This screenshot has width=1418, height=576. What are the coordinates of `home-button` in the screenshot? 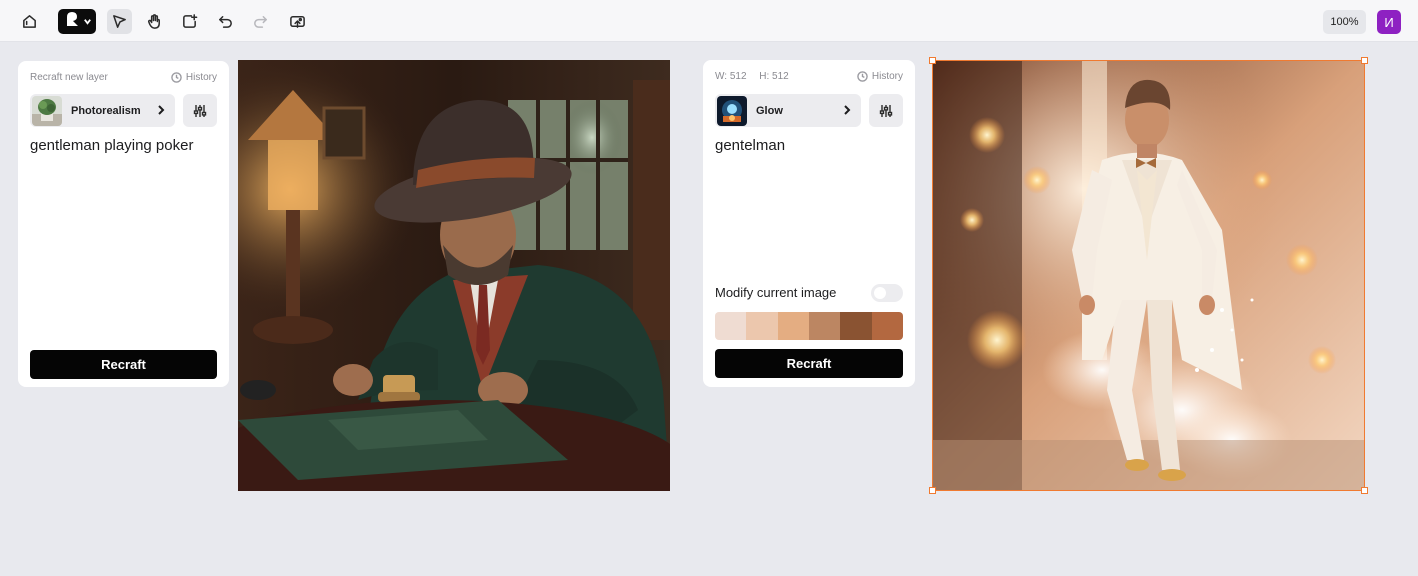 It's located at (29, 21).